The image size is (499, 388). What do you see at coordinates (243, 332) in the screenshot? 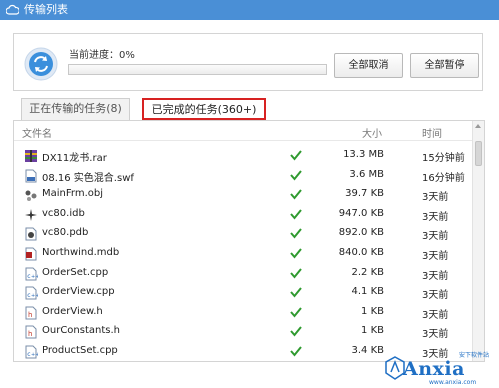
I see `table-row: h OurConstants.h 1 KB 3天前` at bounding box center [243, 332].